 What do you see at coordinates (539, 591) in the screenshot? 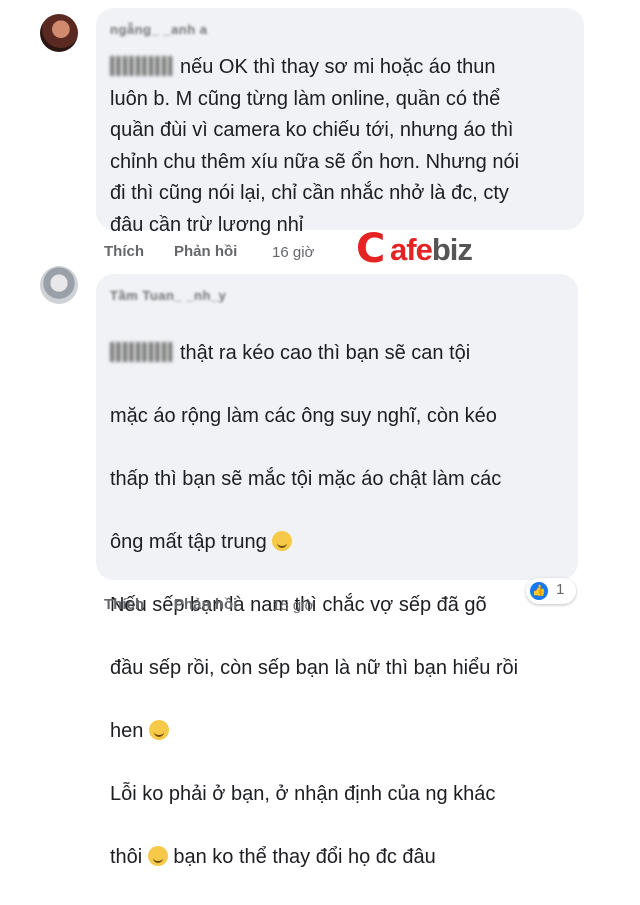
I see `like-icon: 👍` at bounding box center [539, 591].